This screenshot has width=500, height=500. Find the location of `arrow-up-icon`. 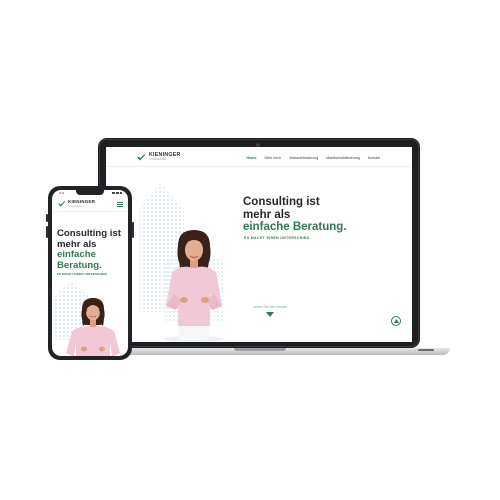

arrow-up-icon is located at coordinates (396, 321).